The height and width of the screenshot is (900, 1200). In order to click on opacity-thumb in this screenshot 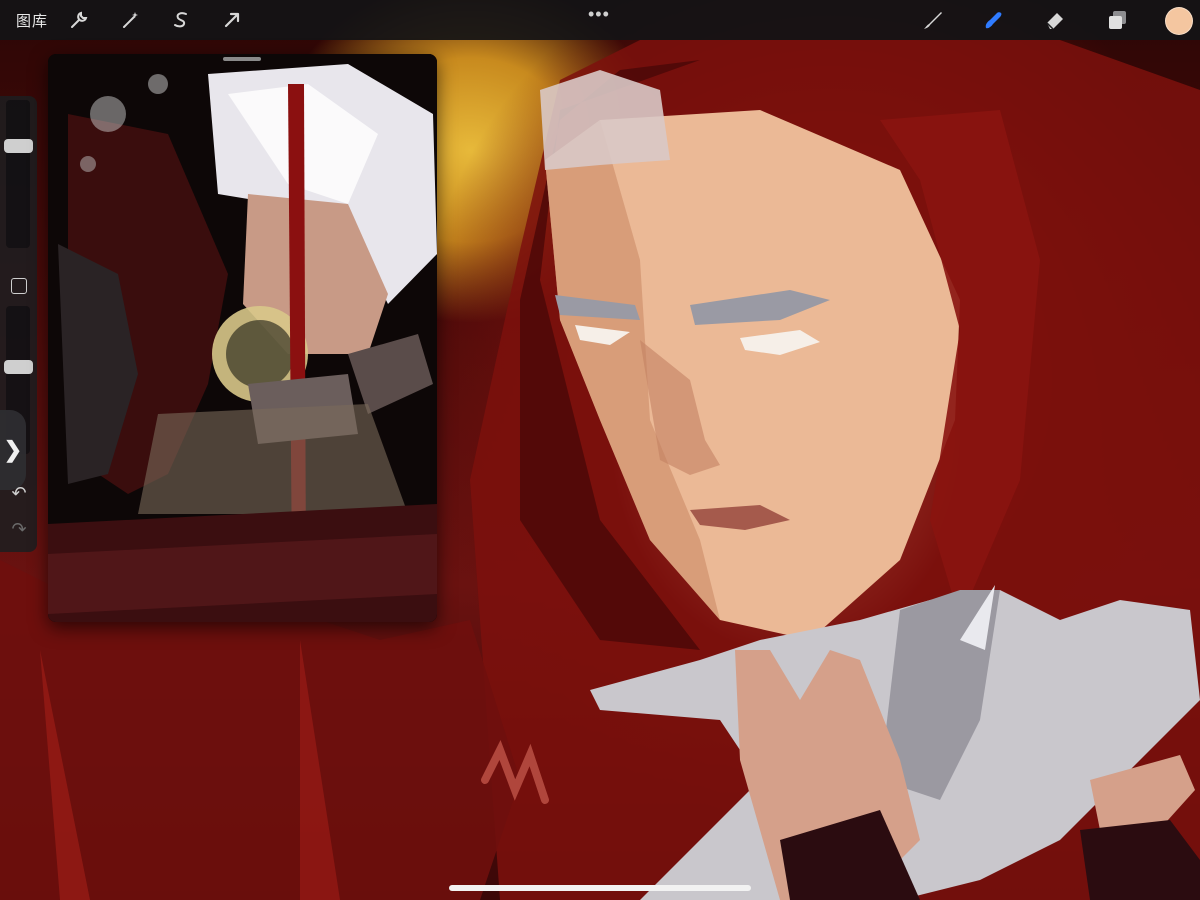, I will do `click(18, 367)`.